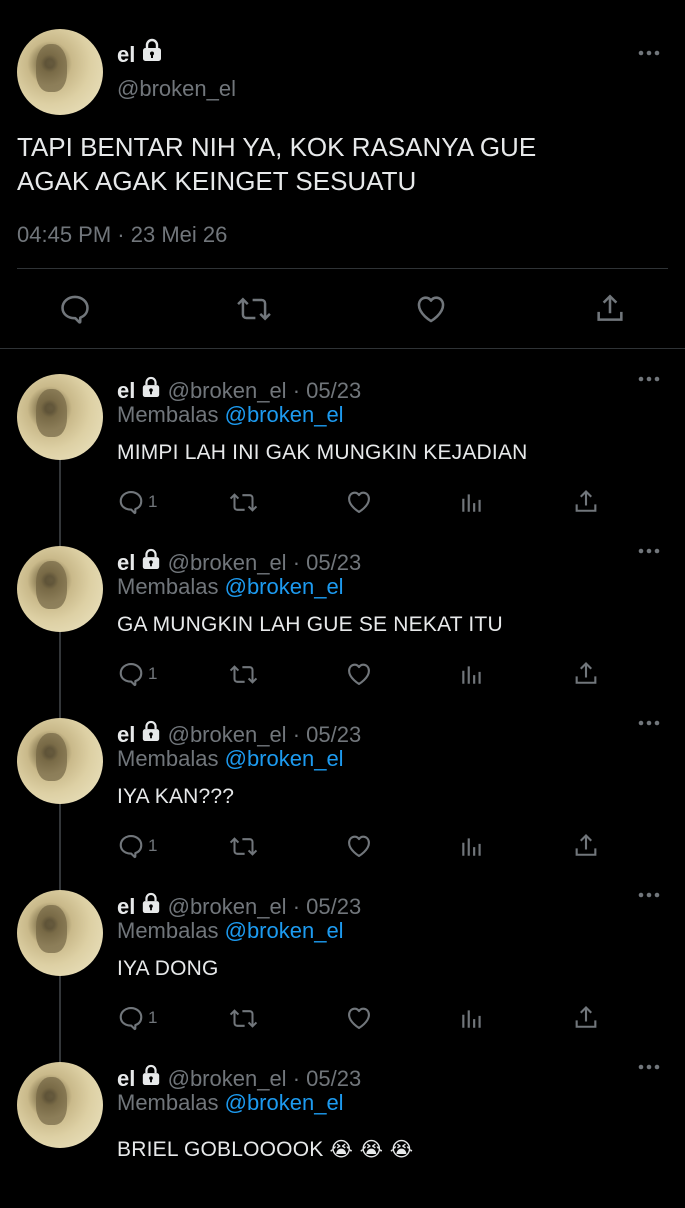 Image resolution: width=685 pixels, height=1208 pixels. Describe the element at coordinates (220, 1149) in the screenshot. I see `reply-text-content: BRIEL GOBLOOOOK` at that location.